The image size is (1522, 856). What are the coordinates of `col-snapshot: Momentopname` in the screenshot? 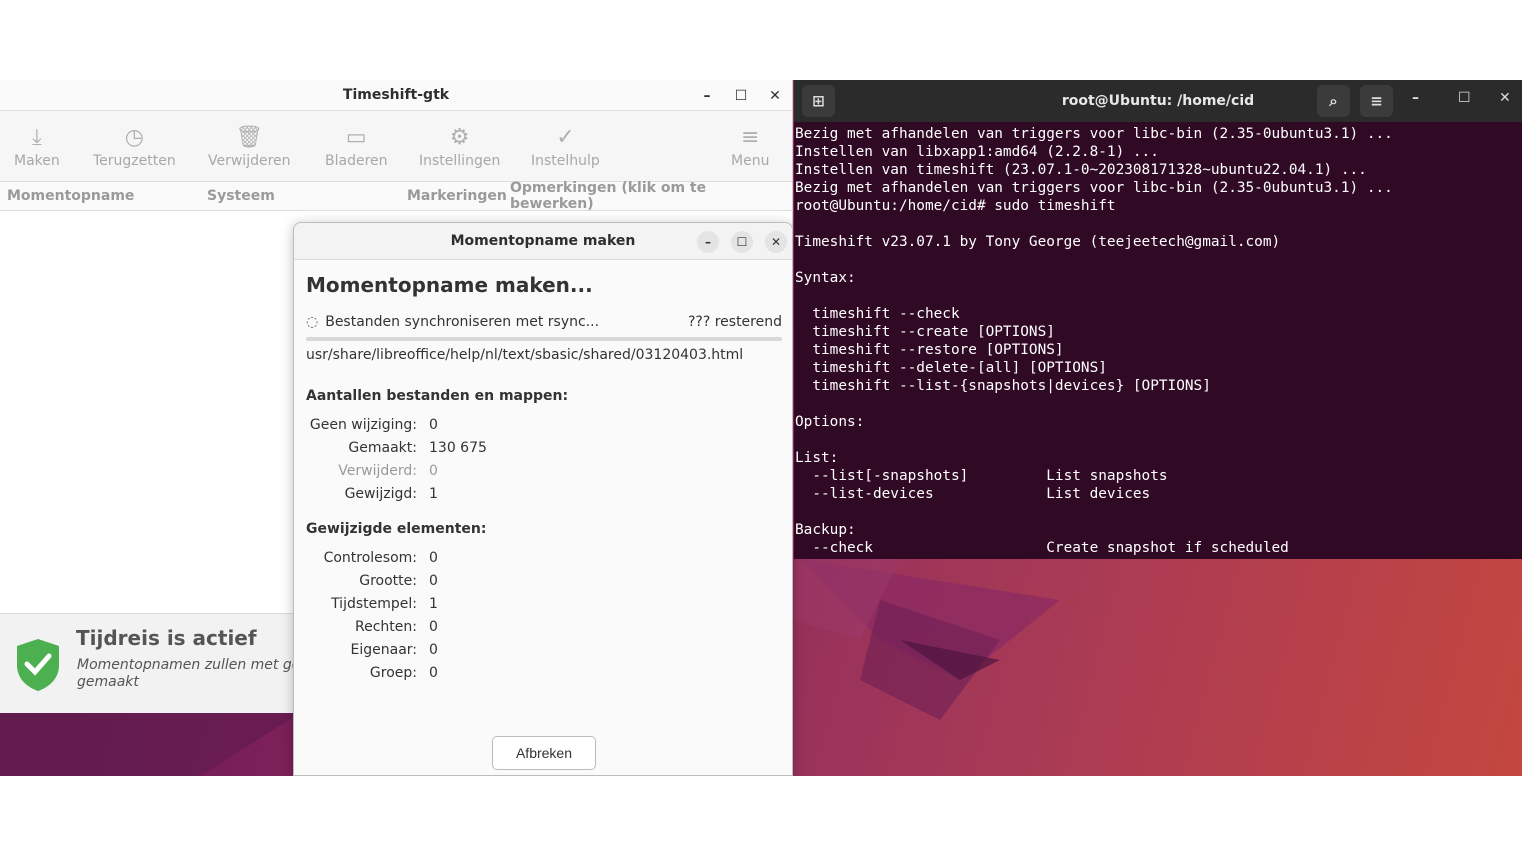 It's located at (70, 196).